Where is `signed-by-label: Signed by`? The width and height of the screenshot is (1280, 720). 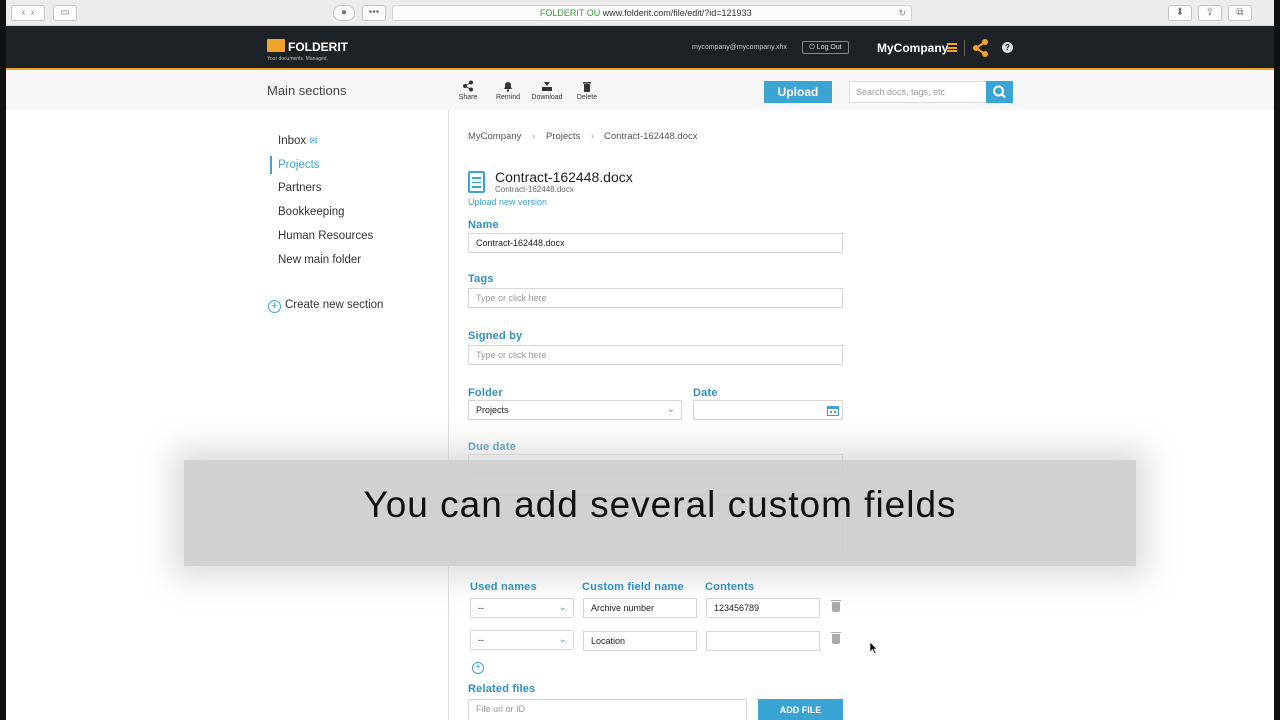 signed-by-label: Signed by is located at coordinates (495, 336).